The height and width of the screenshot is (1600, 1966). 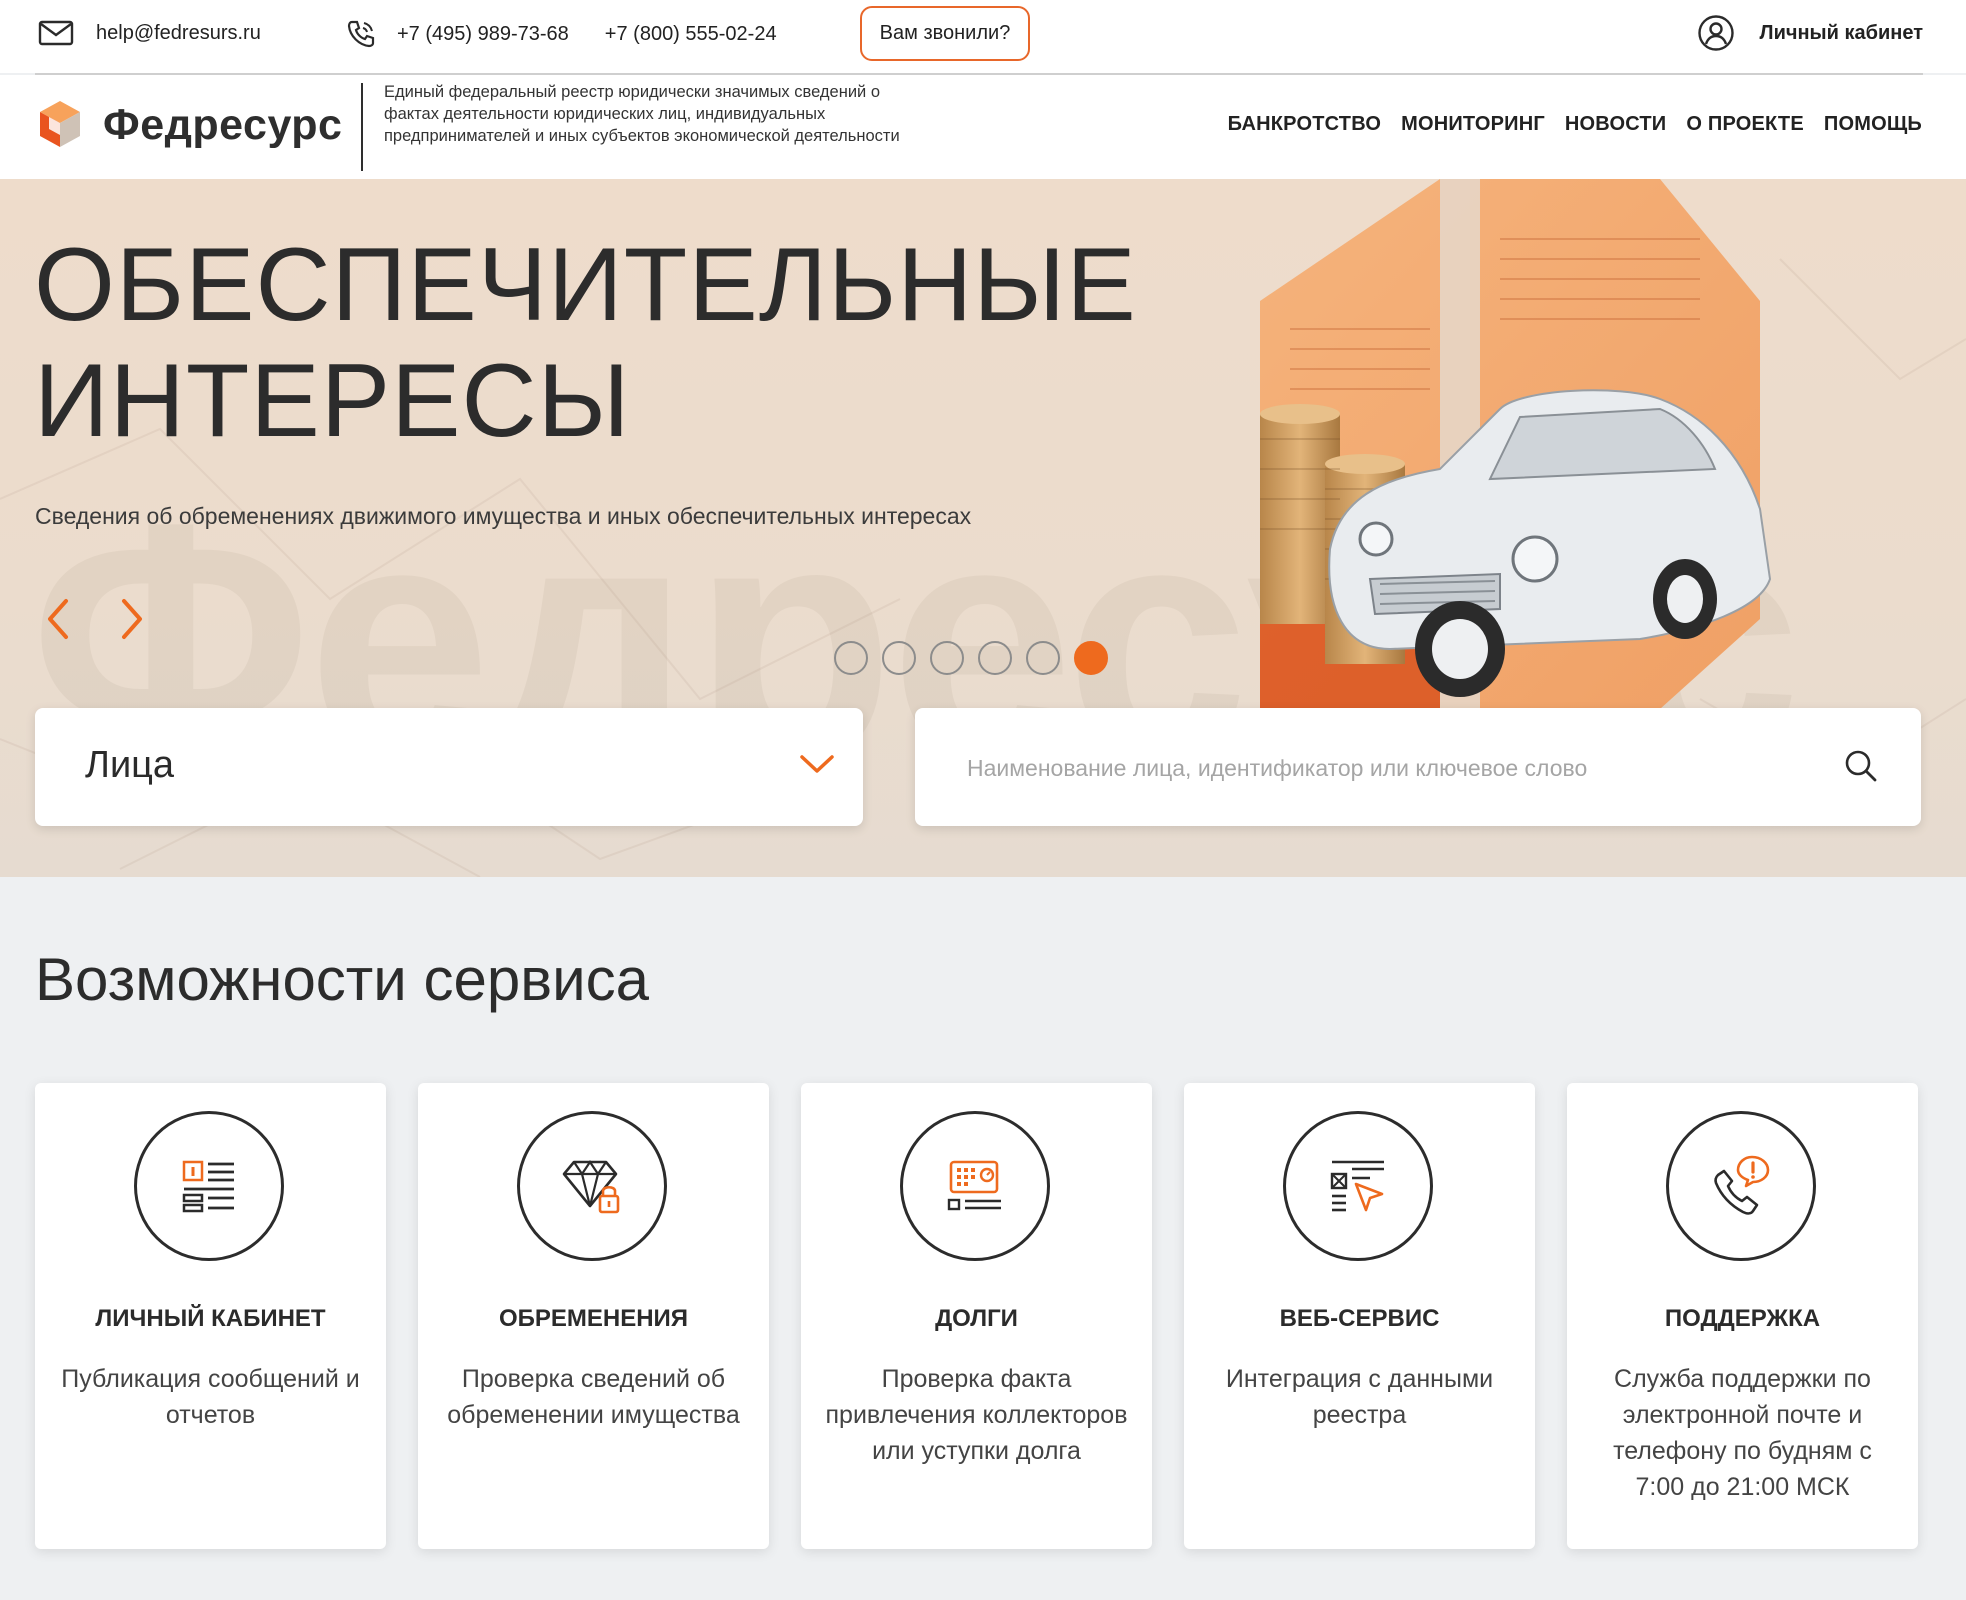 I want to click on feature-card-text: Интеграция с данными реестра, so click(x=1359, y=1397).